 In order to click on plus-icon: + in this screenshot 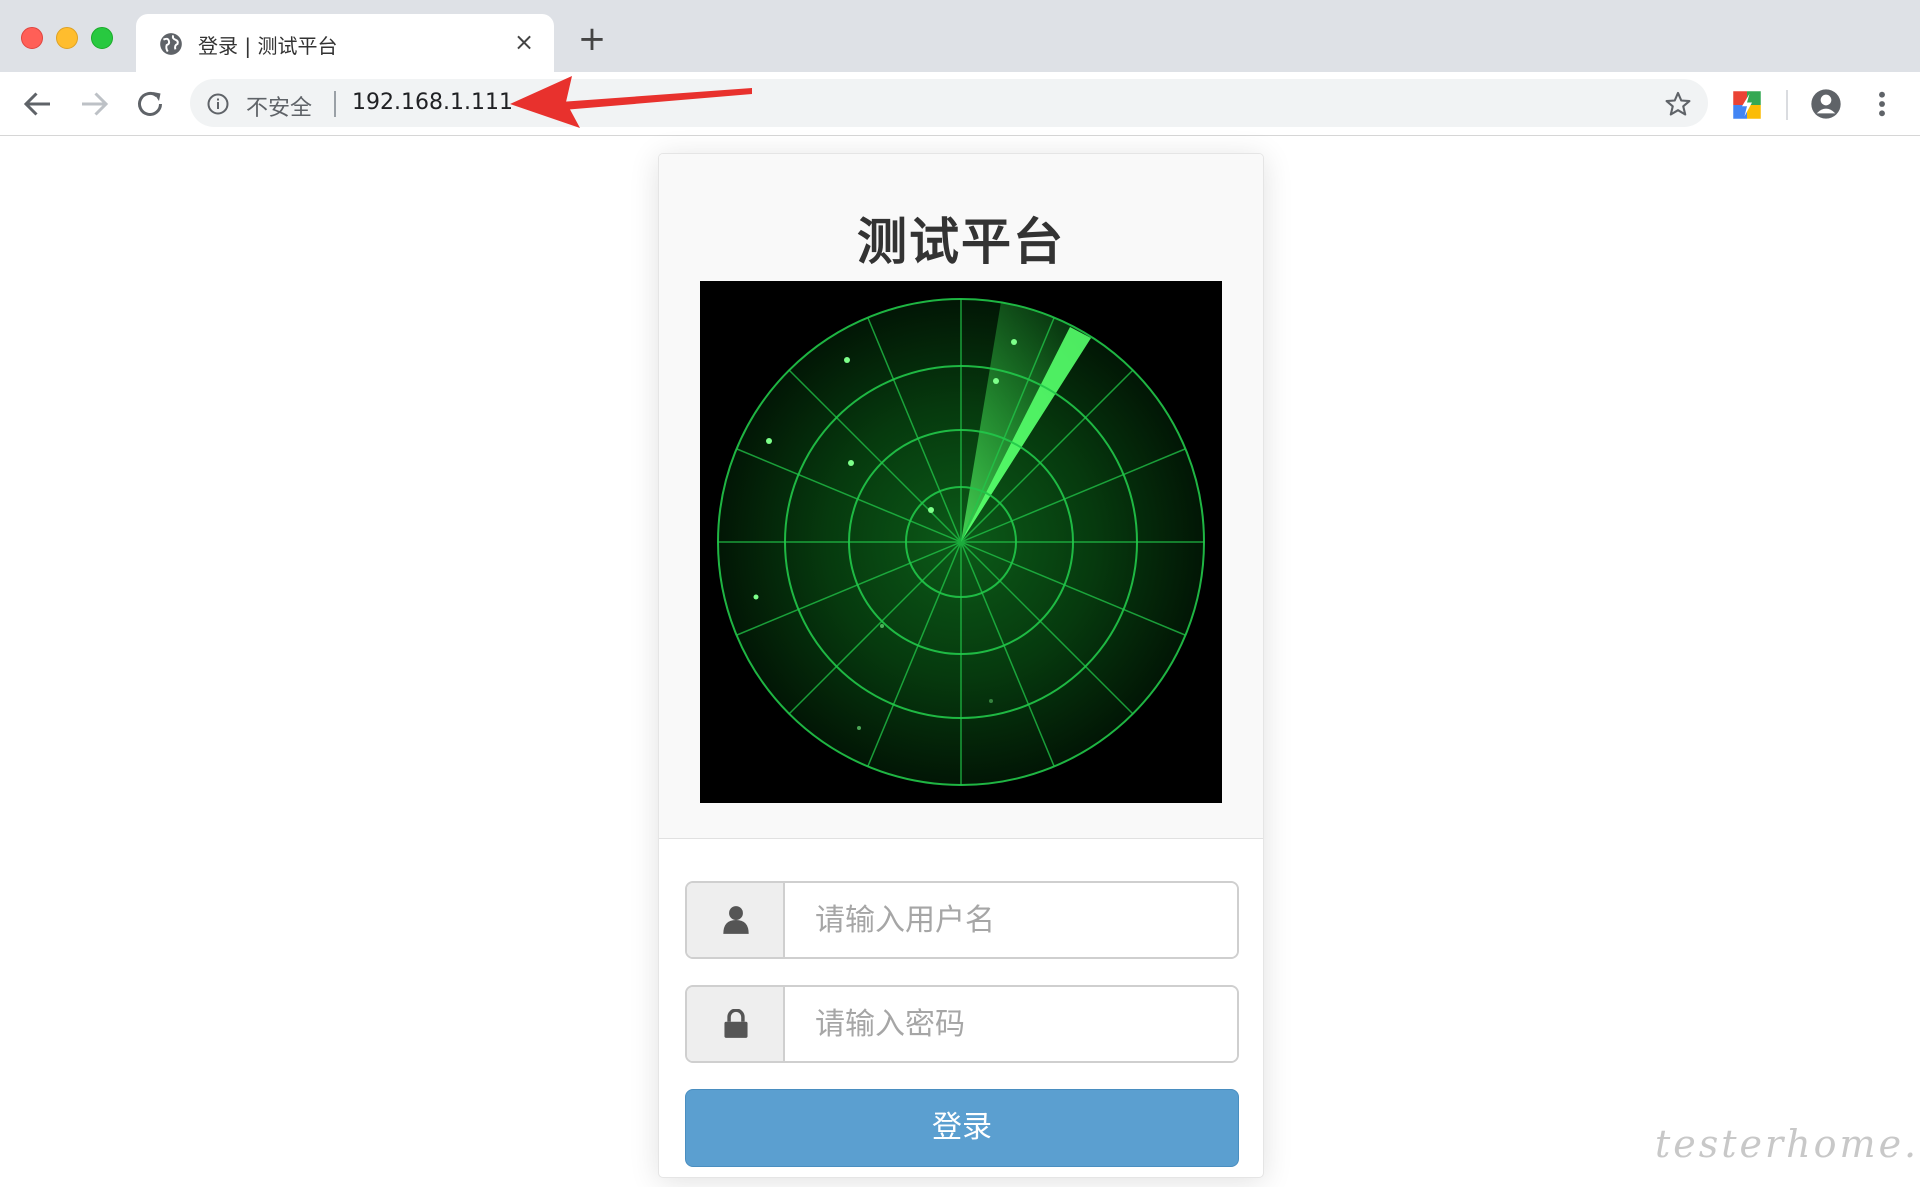, I will do `click(592, 40)`.